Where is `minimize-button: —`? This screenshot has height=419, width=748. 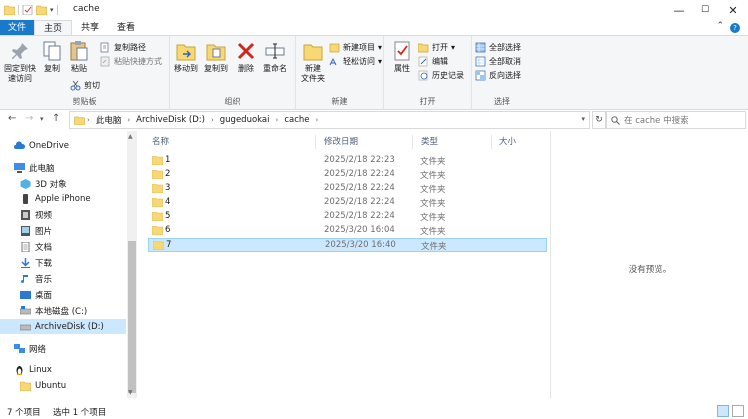 minimize-button: — is located at coordinates (679, 10).